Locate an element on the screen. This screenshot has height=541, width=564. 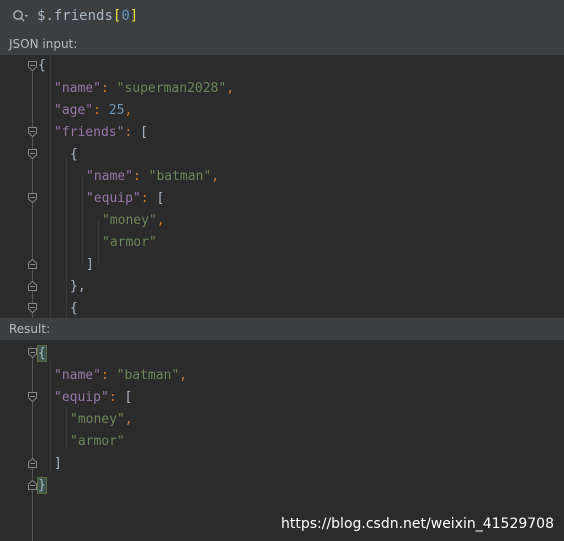
watermark: https://blog.csdn.net/weixin_41529708 is located at coordinates (417, 524).